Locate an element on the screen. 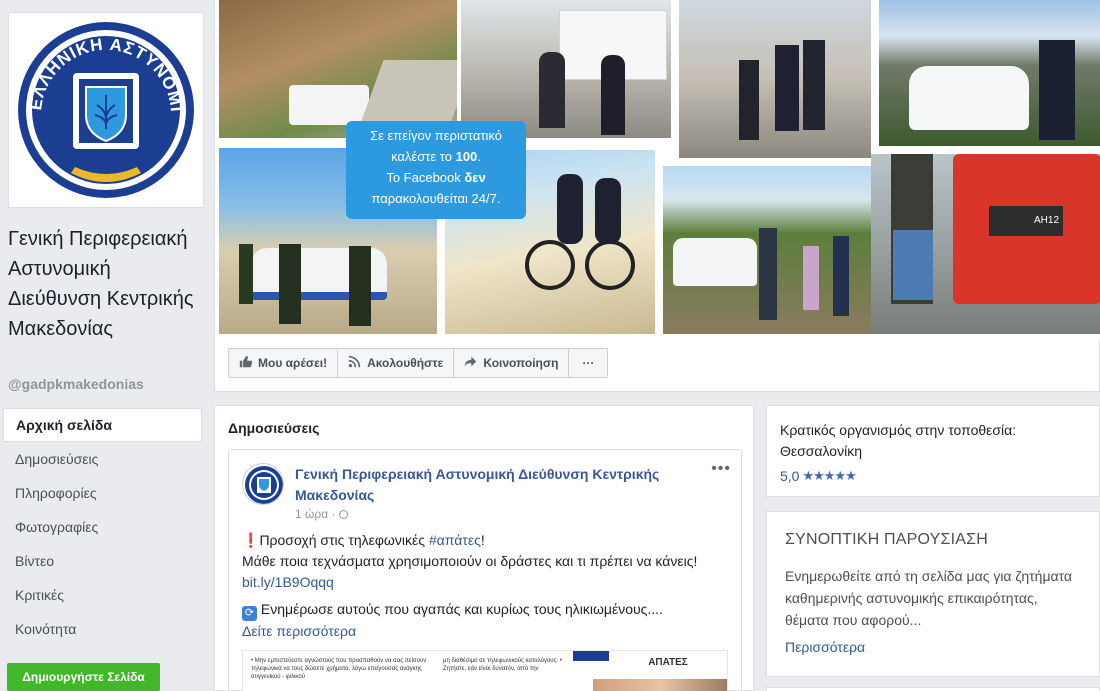 The image size is (1100, 691). notice-line-4: παρακολουθείται 24/7. is located at coordinates (436, 198).